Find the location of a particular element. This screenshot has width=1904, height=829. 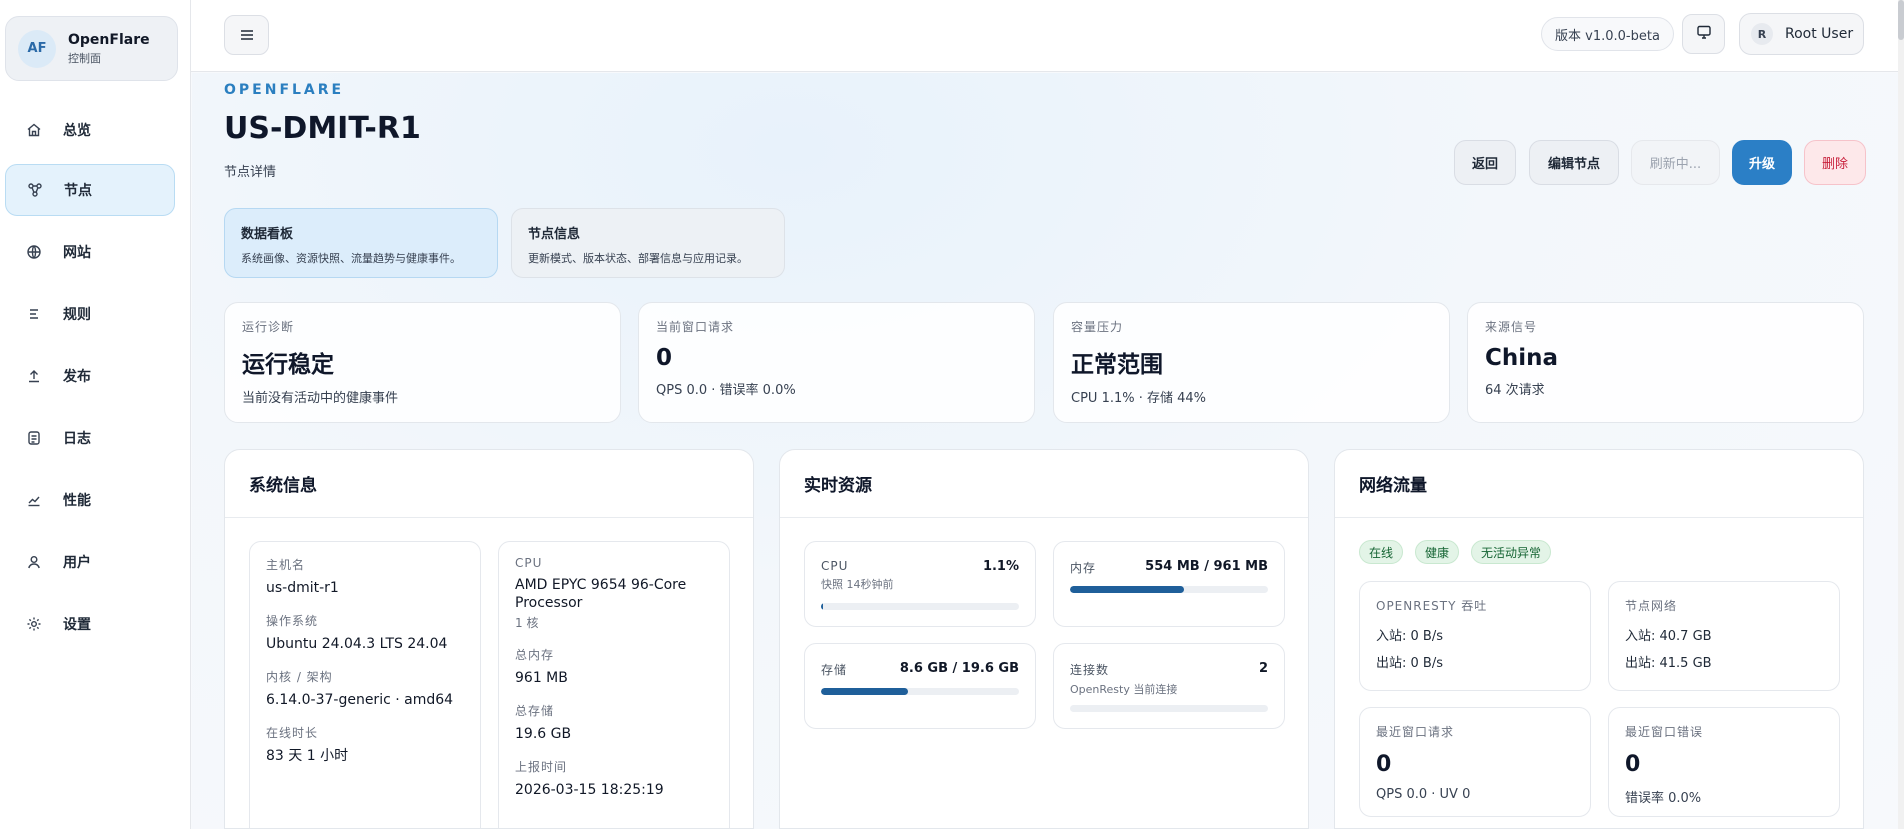

page-title: US-DMIT-R1 is located at coordinates (322, 128).